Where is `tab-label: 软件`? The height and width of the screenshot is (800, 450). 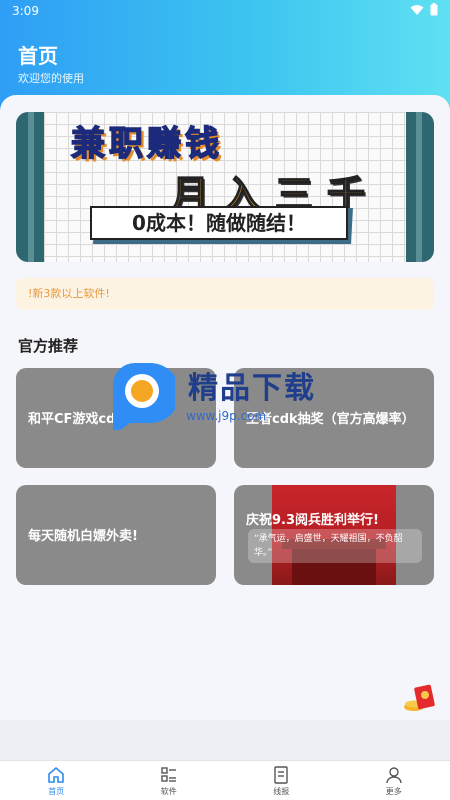
tab-label: 软件 is located at coordinates (168, 791).